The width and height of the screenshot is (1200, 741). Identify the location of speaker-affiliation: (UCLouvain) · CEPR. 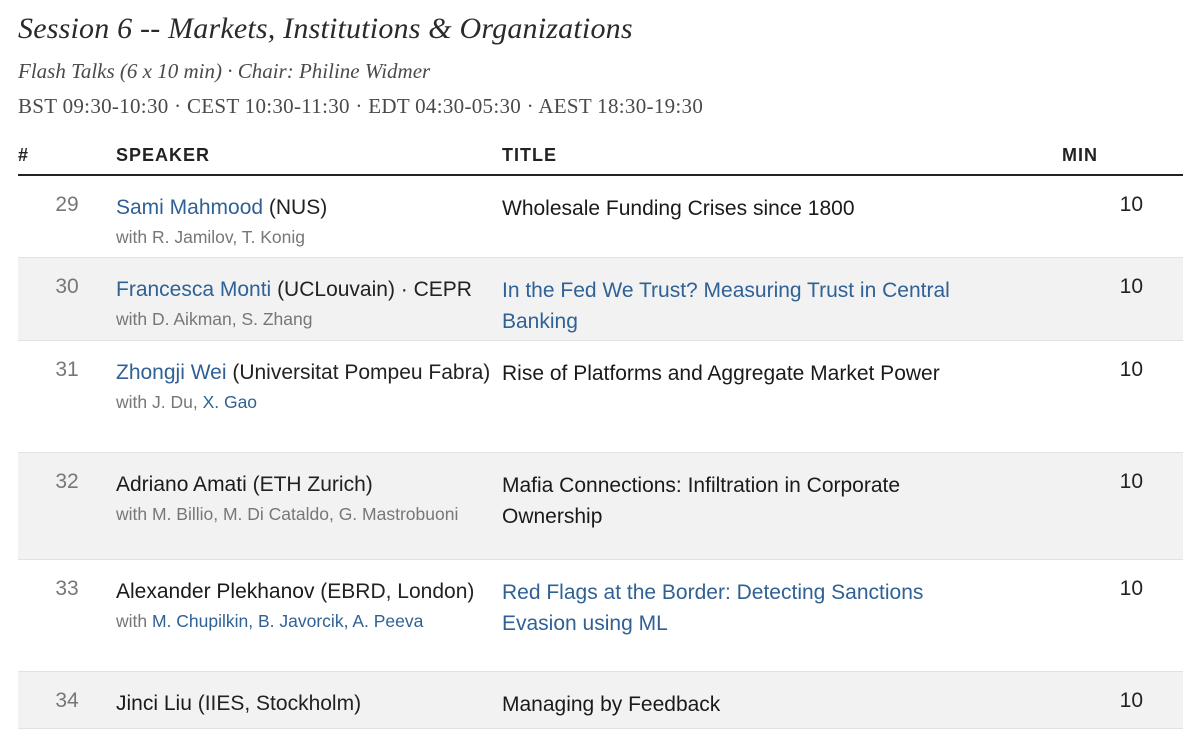
(371, 289).